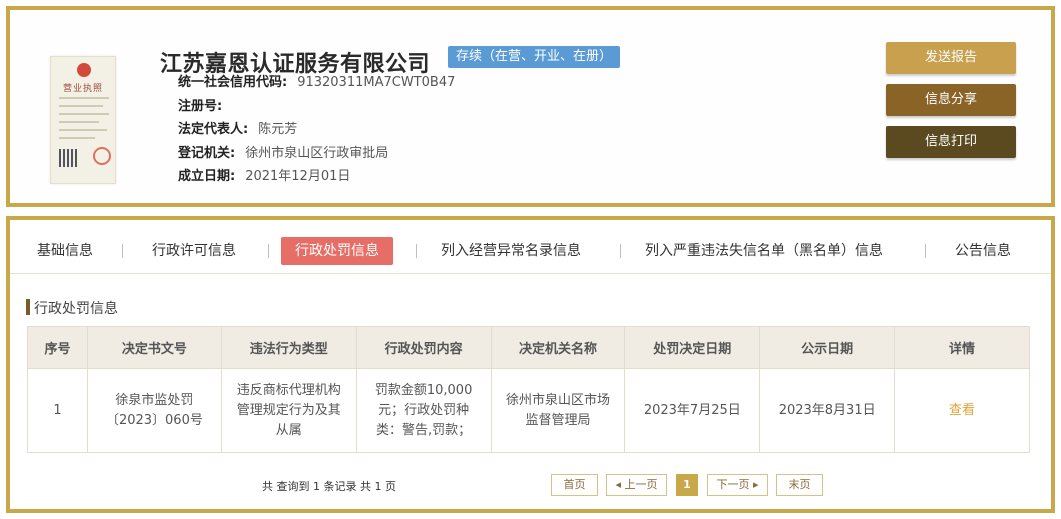 The width and height of the screenshot is (1061, 519). I want to click on first-page-button: 首页, so click(574, 485).